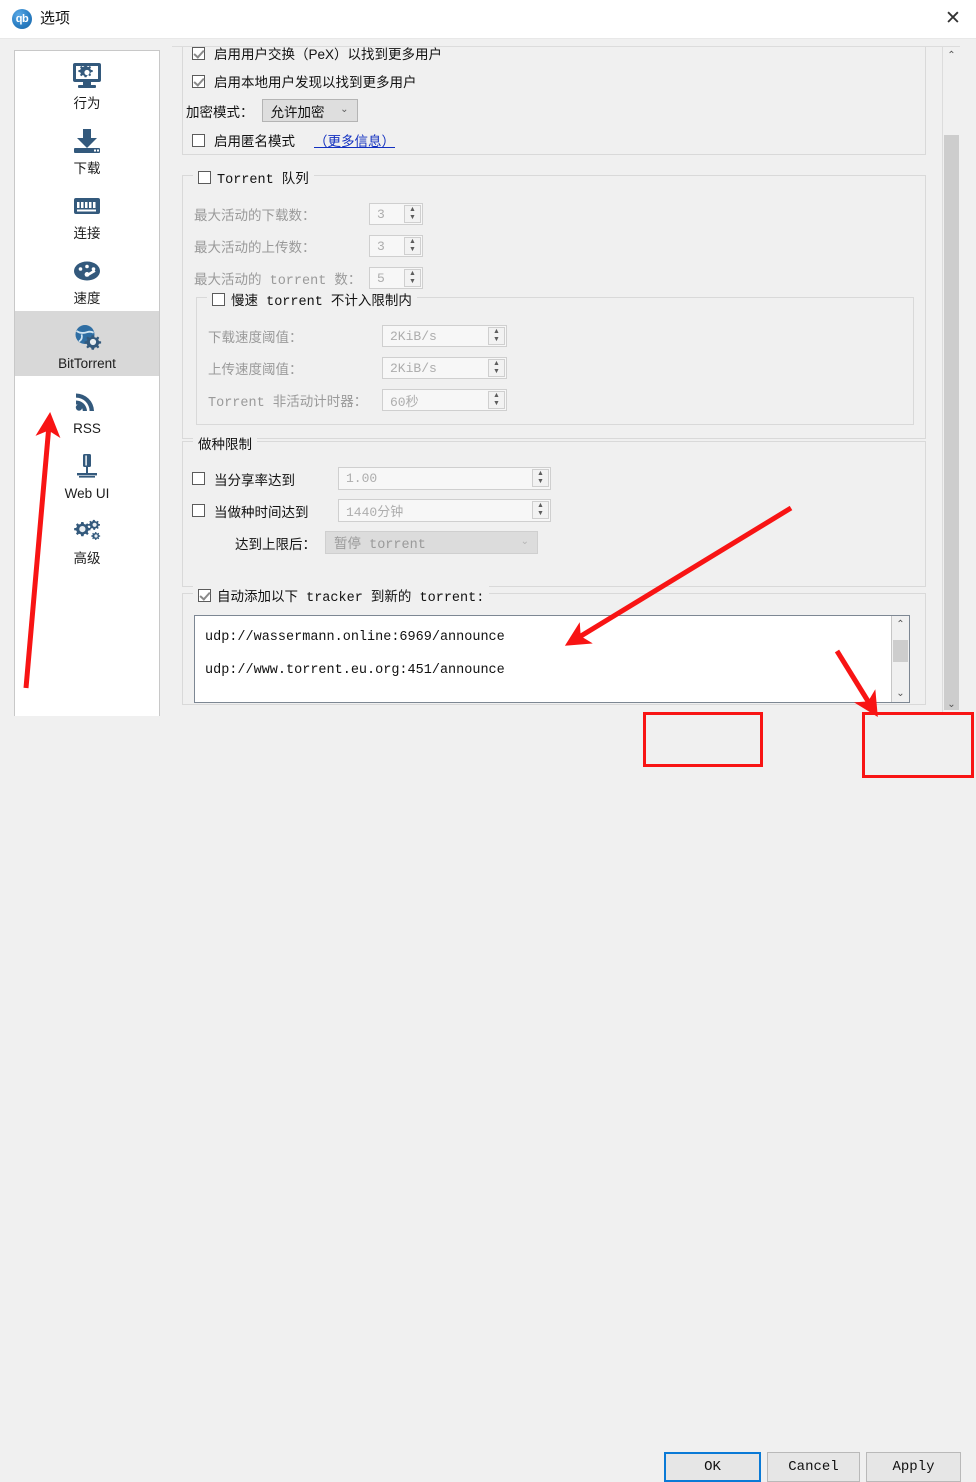 The image size is (976, 1482). What do you see at coordinates (355, 670) in the screenshot?
I see `tracker-line: udp://www.torrent.eu.org:451/announce` at bounding box center [355, 670].